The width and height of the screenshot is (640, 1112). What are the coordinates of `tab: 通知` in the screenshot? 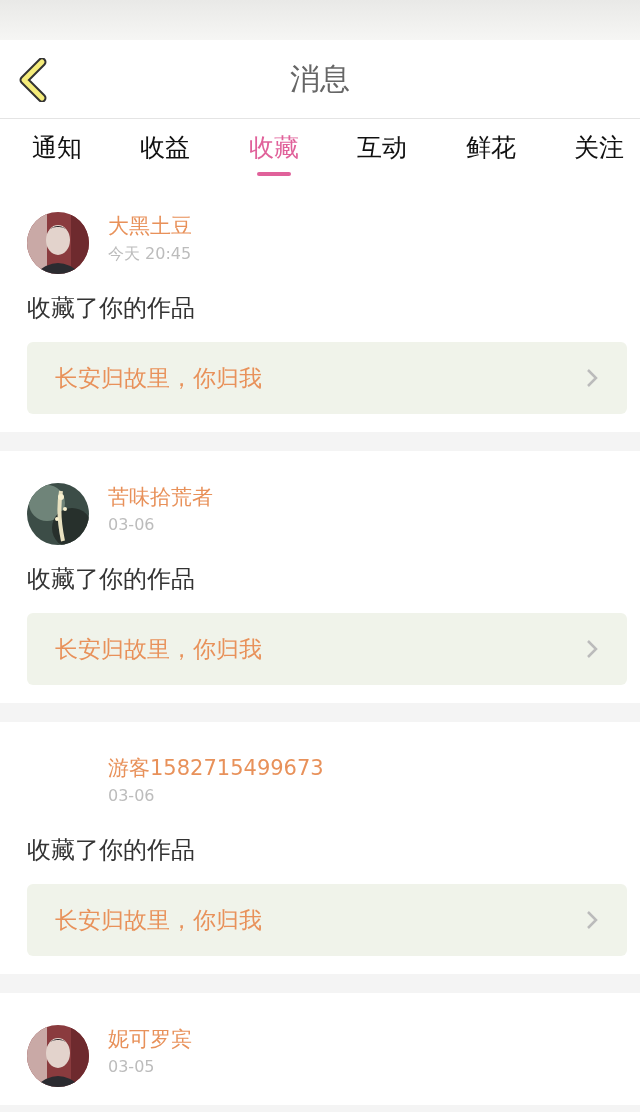 It's located at (57, 149).